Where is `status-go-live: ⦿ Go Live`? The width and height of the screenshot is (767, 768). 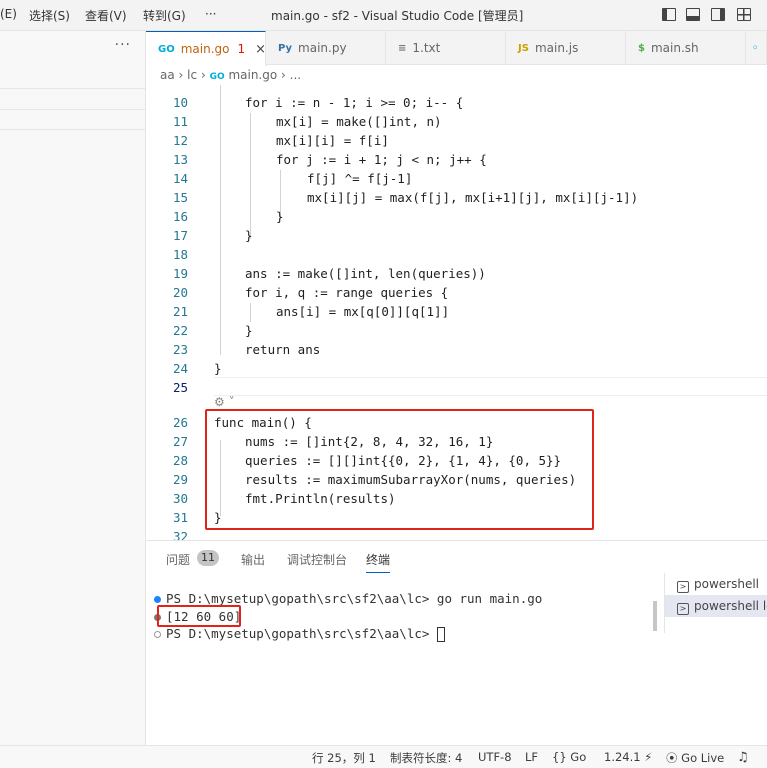
status-go-live: ⦿ Go Live is located at coordinates (695, 758).